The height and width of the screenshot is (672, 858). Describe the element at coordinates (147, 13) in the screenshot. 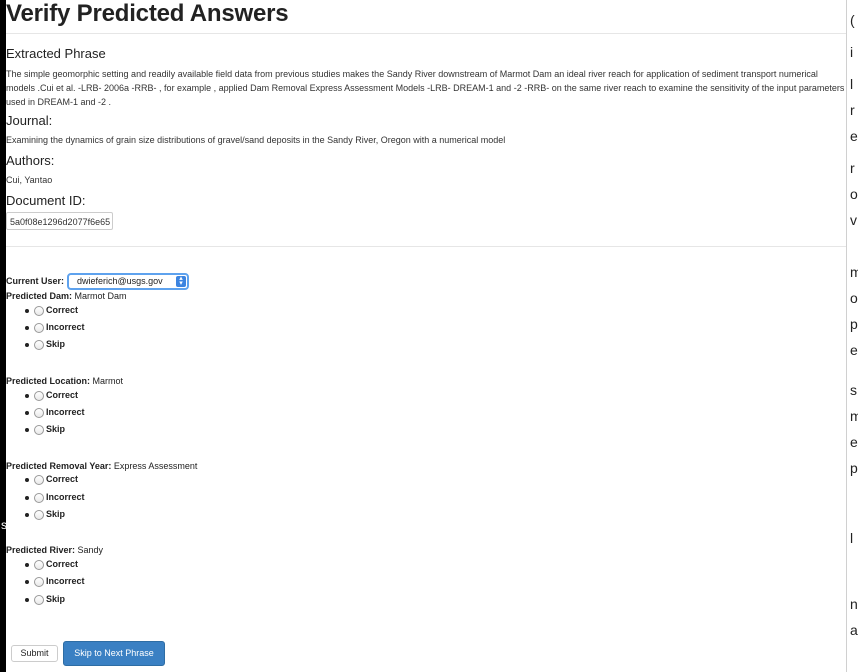

I see `page-title: Verify Predicted Answers` at that location.